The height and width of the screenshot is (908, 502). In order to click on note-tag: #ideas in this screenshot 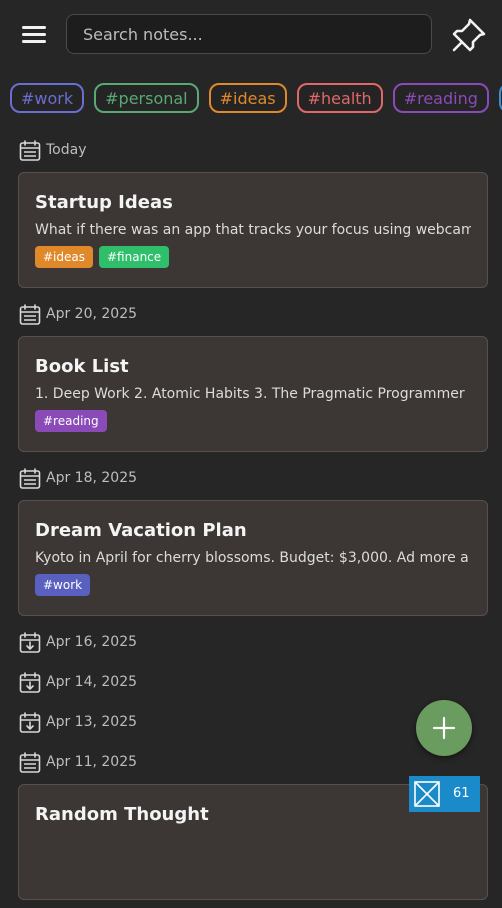, I will do `click(64, 257)`.